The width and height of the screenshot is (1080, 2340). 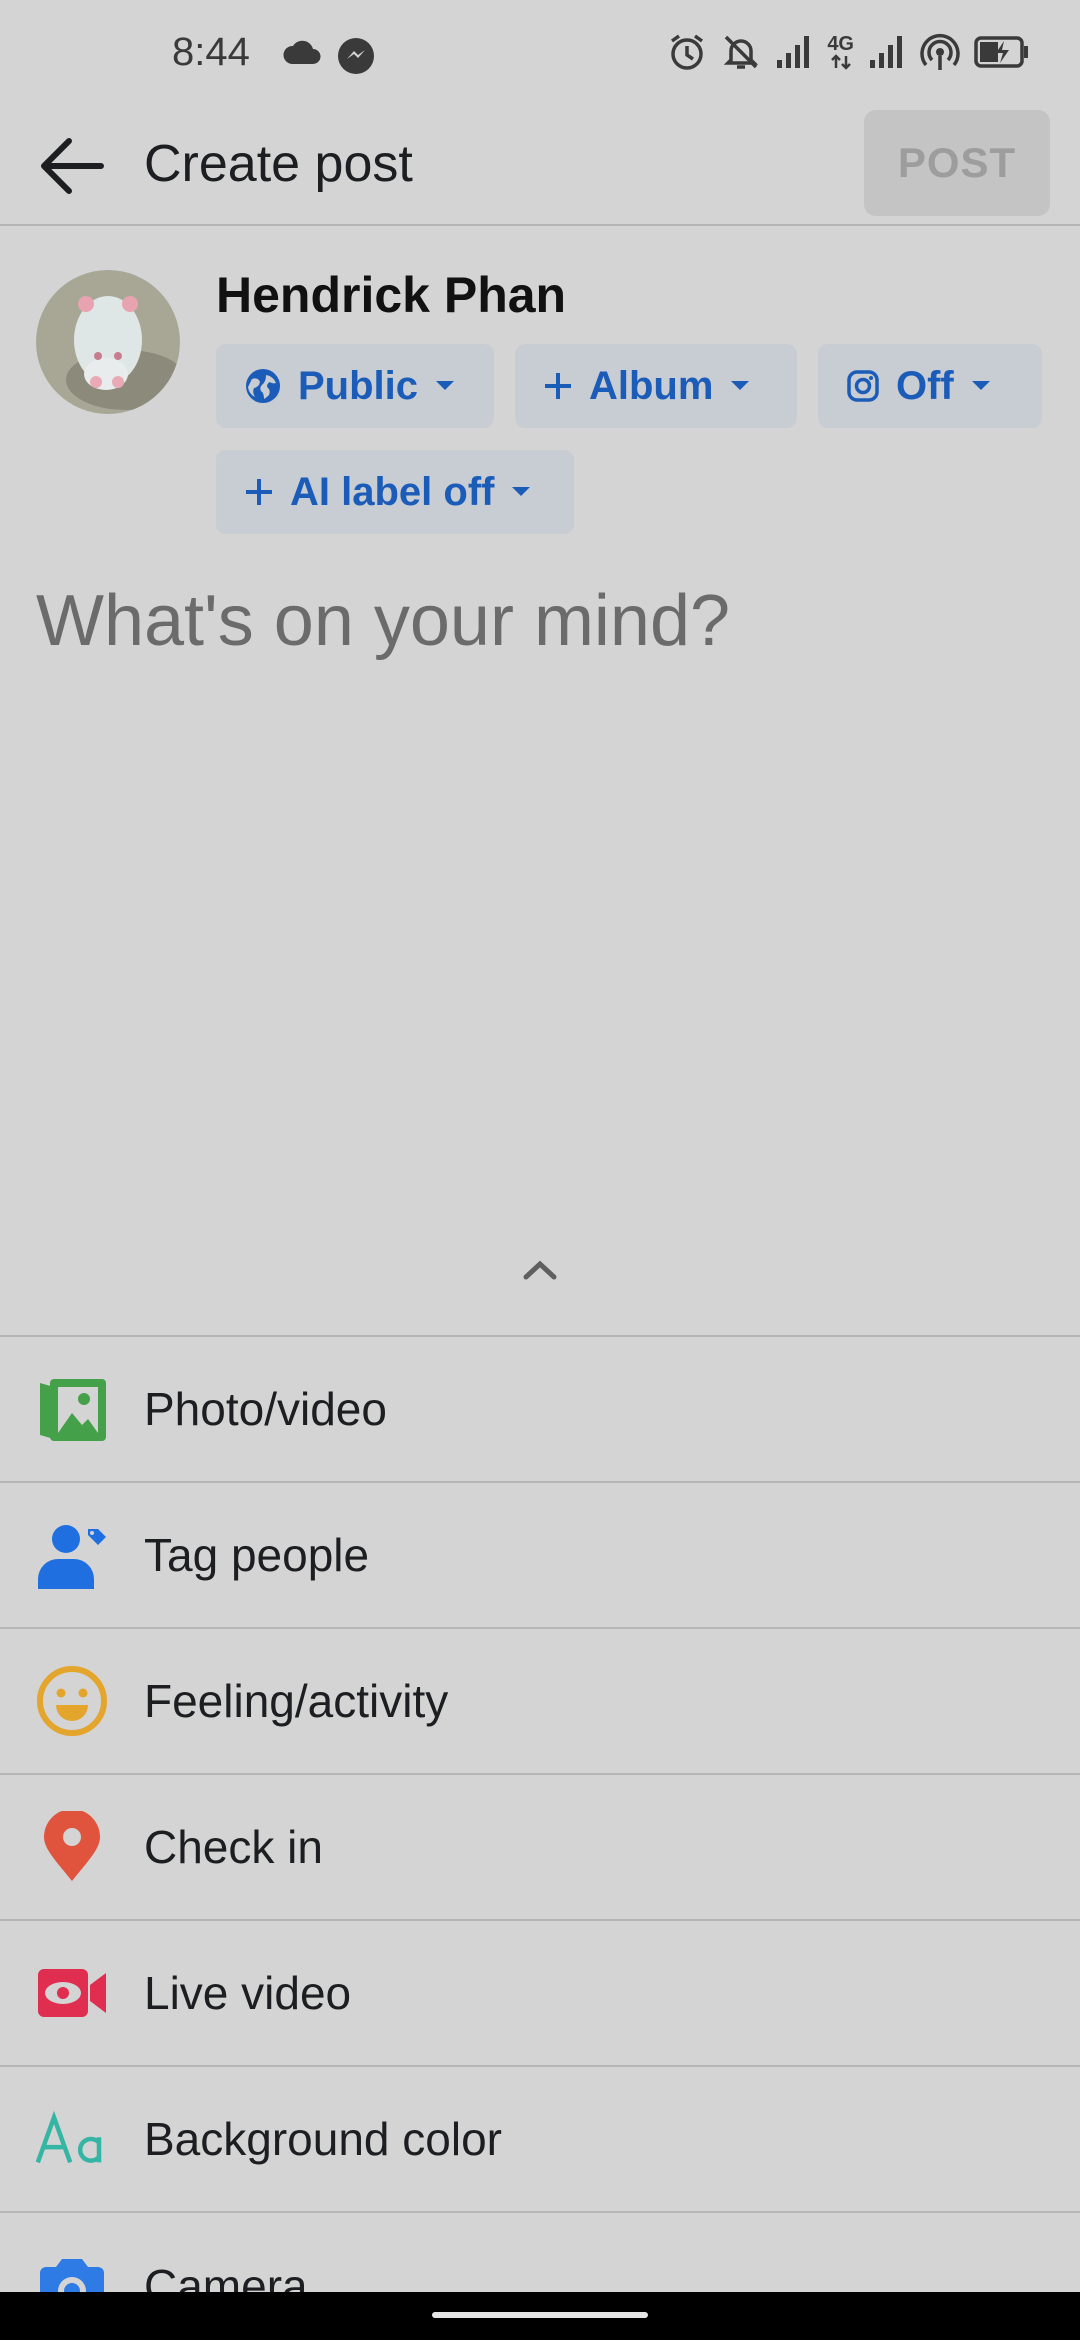 I want to click on album-chip: Album, so click(x=656, y=386).